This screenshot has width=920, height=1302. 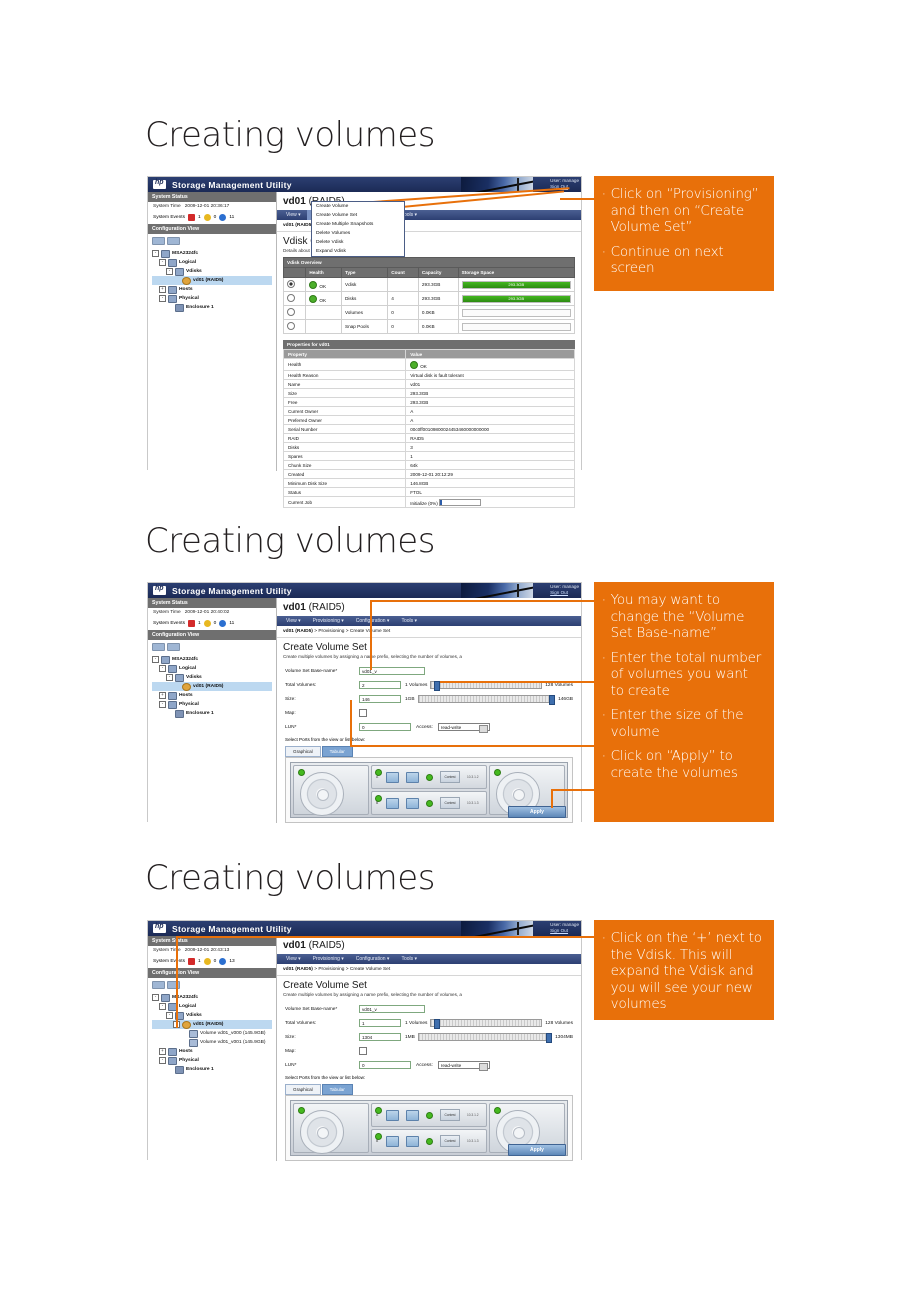 What do you see at coordinates (429, 803) in the screenshot?
I see `io-module-b-2: B Contest 10.3.1.3` at bounding box center [429, 803].